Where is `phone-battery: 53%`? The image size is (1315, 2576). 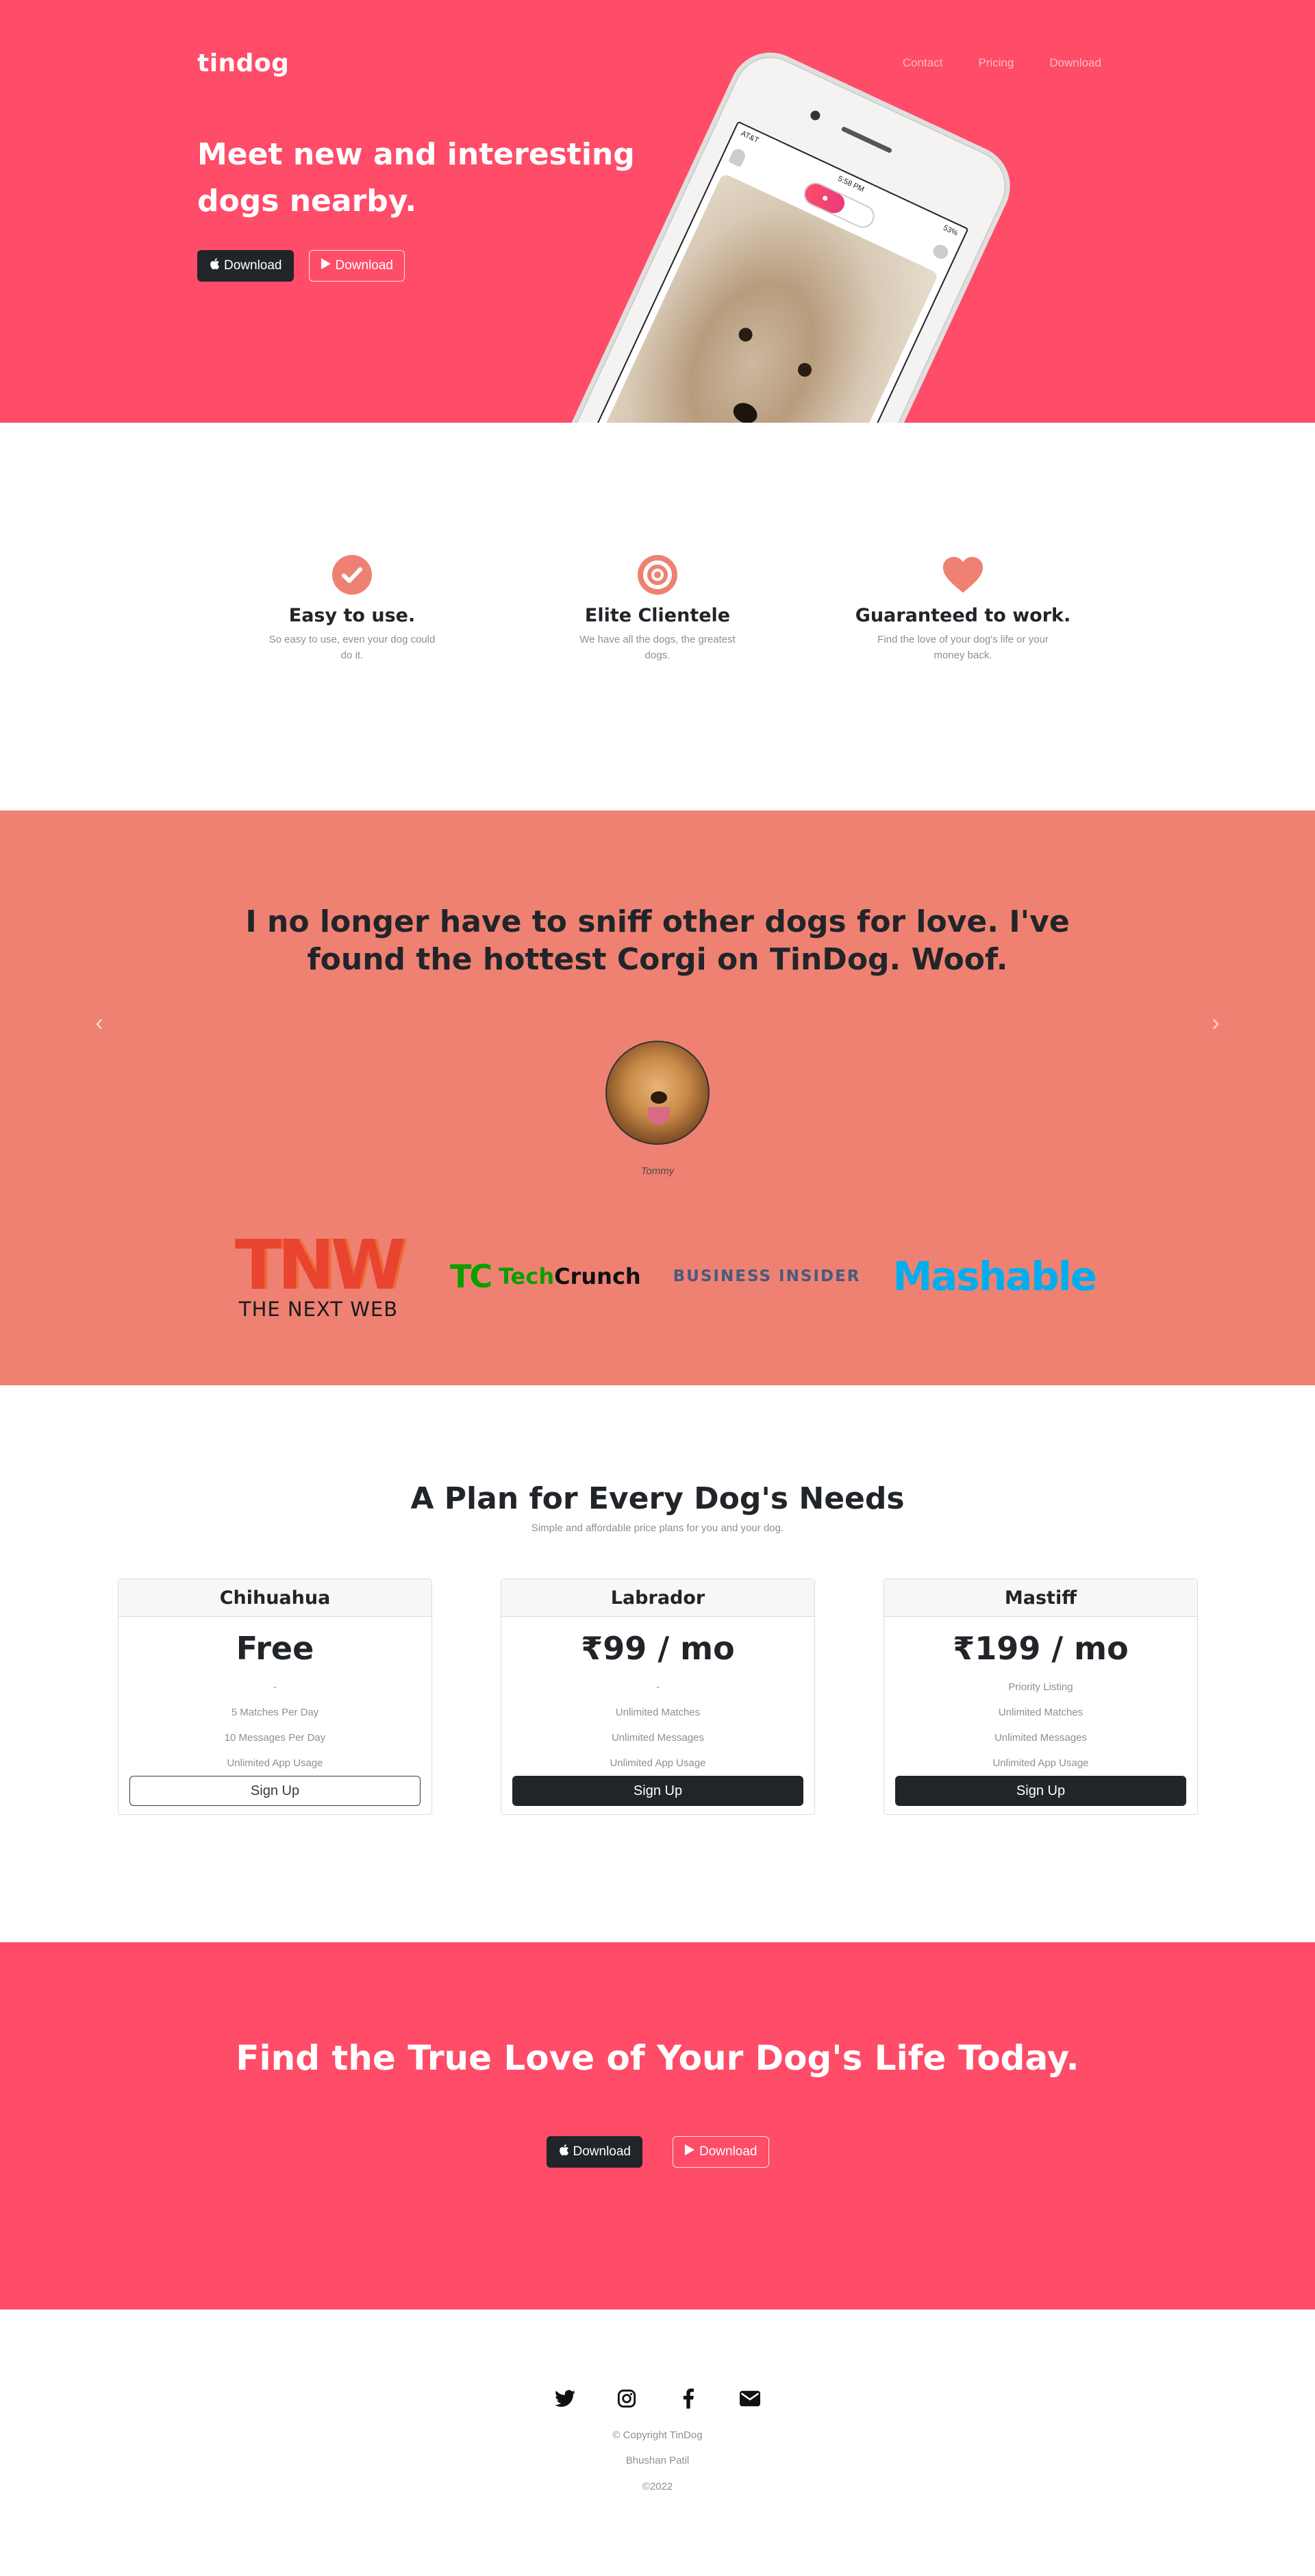 phone-battery: 53% is located at coordinates (951, 230).